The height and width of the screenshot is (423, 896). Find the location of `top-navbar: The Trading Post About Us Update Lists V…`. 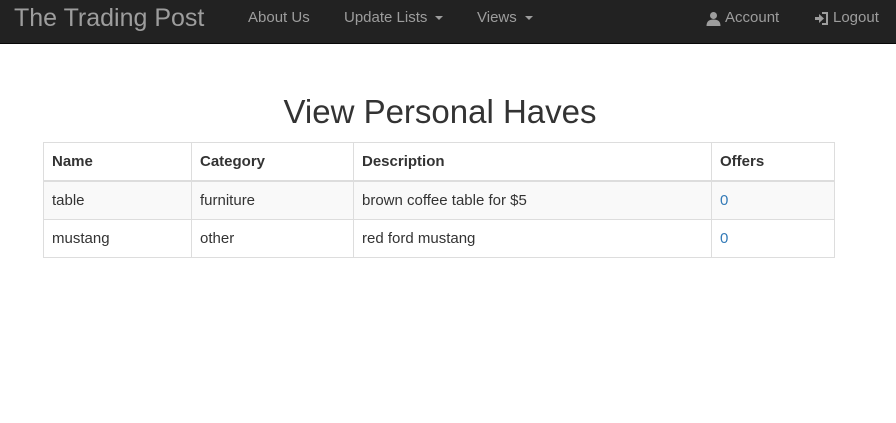

top-navbar: The Trading Post About Us Update Lists V… is located at coordinates (448, 22).